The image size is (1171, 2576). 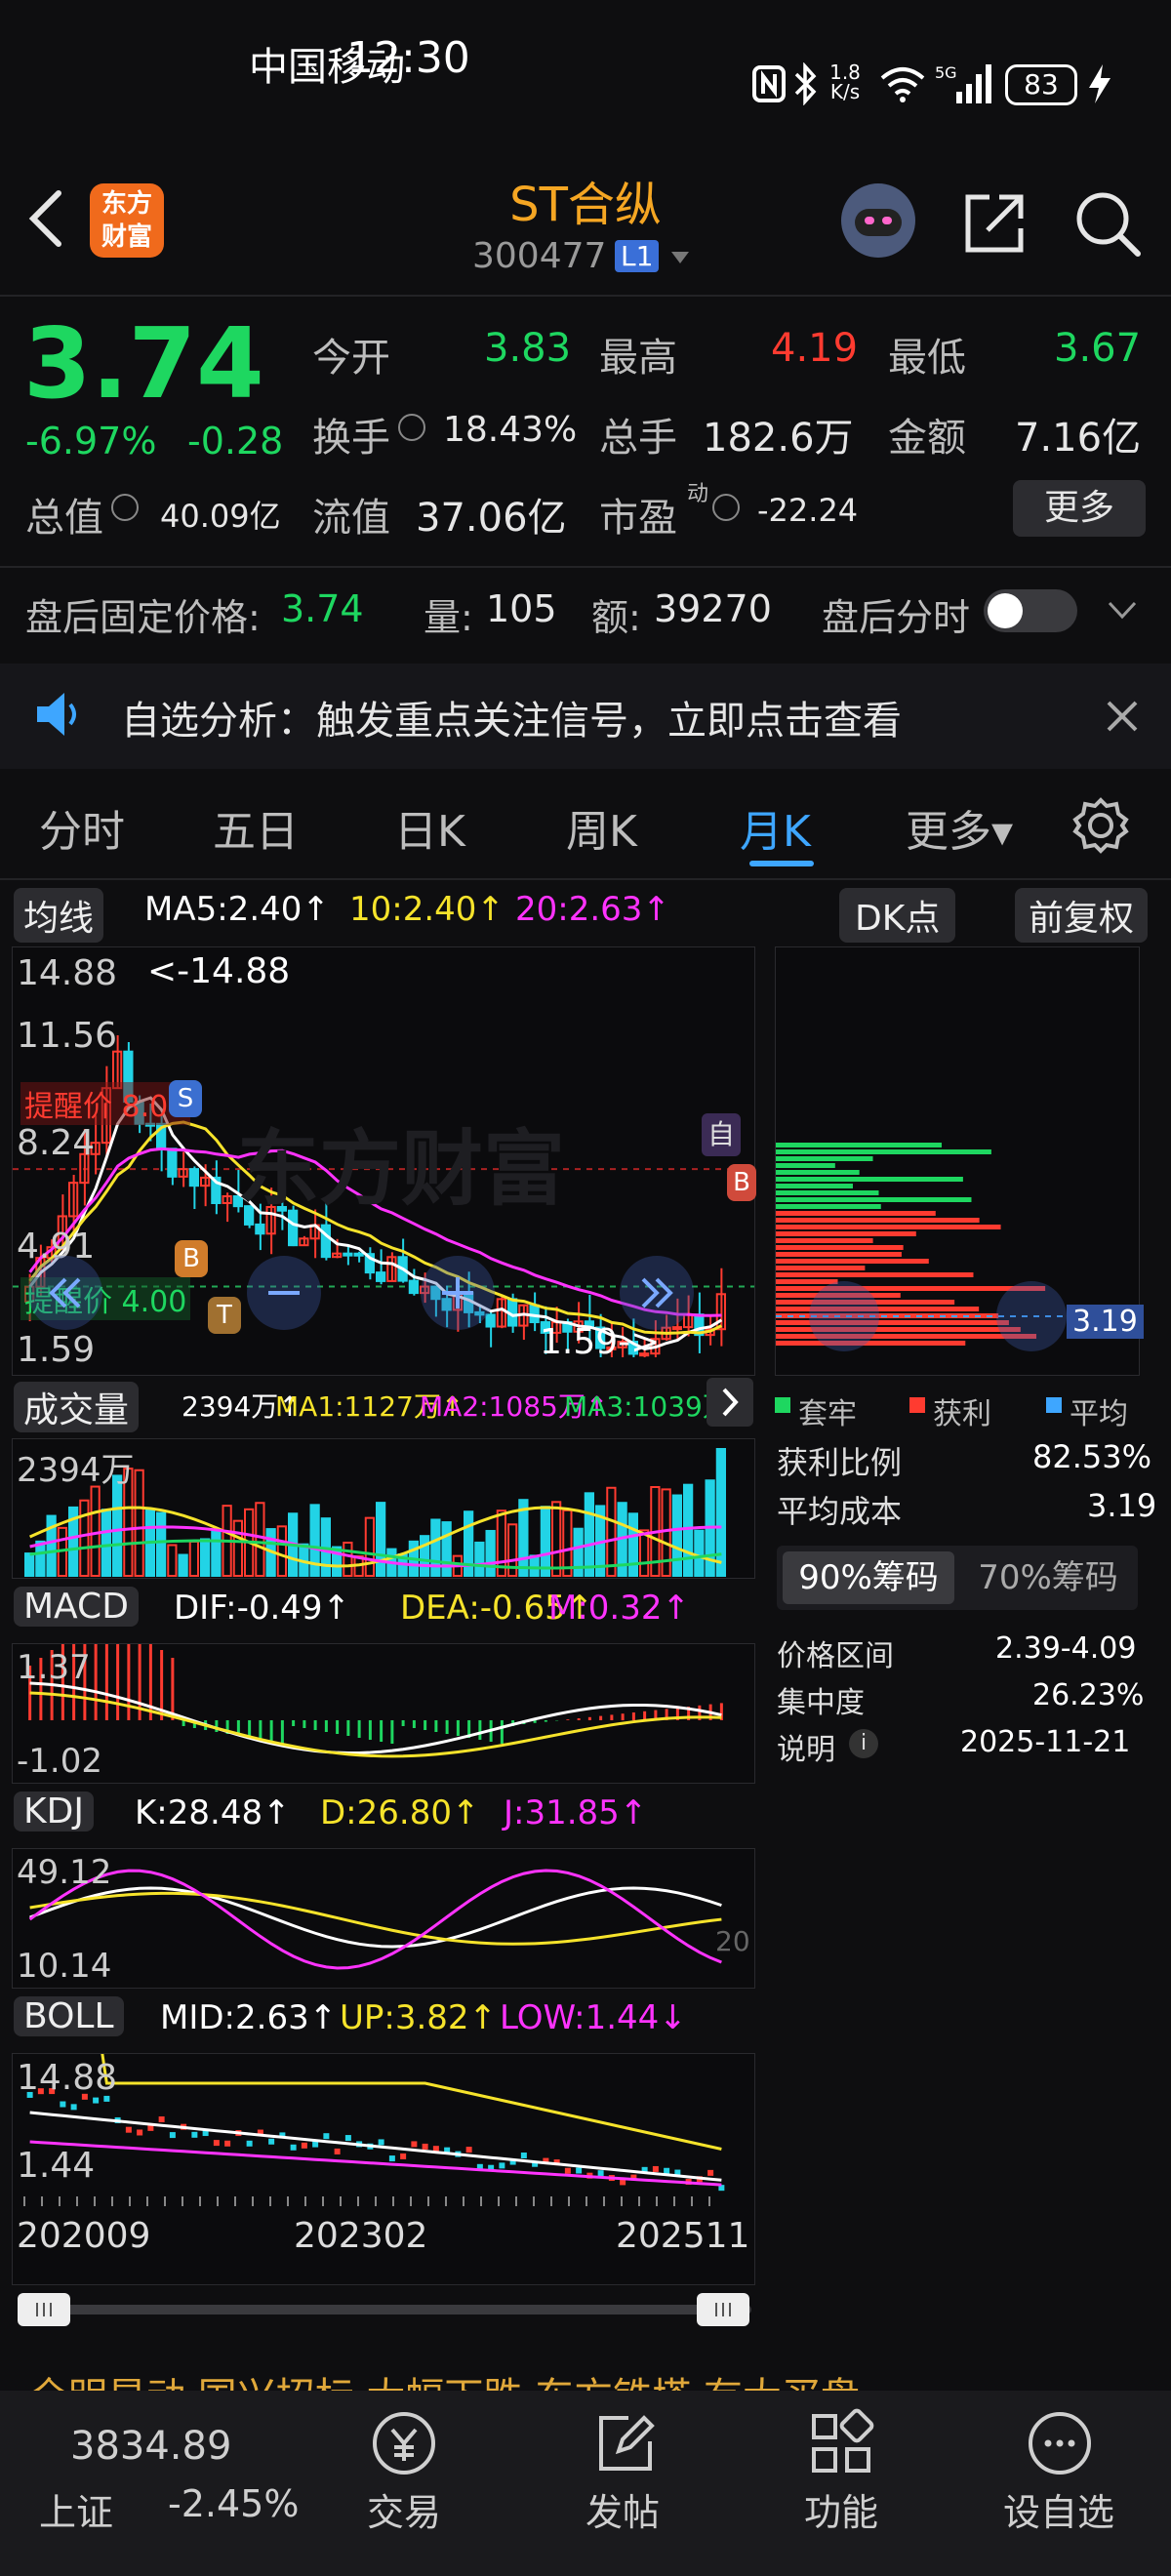 I want to click on level-badge: L1, so click(x=637, y=256).